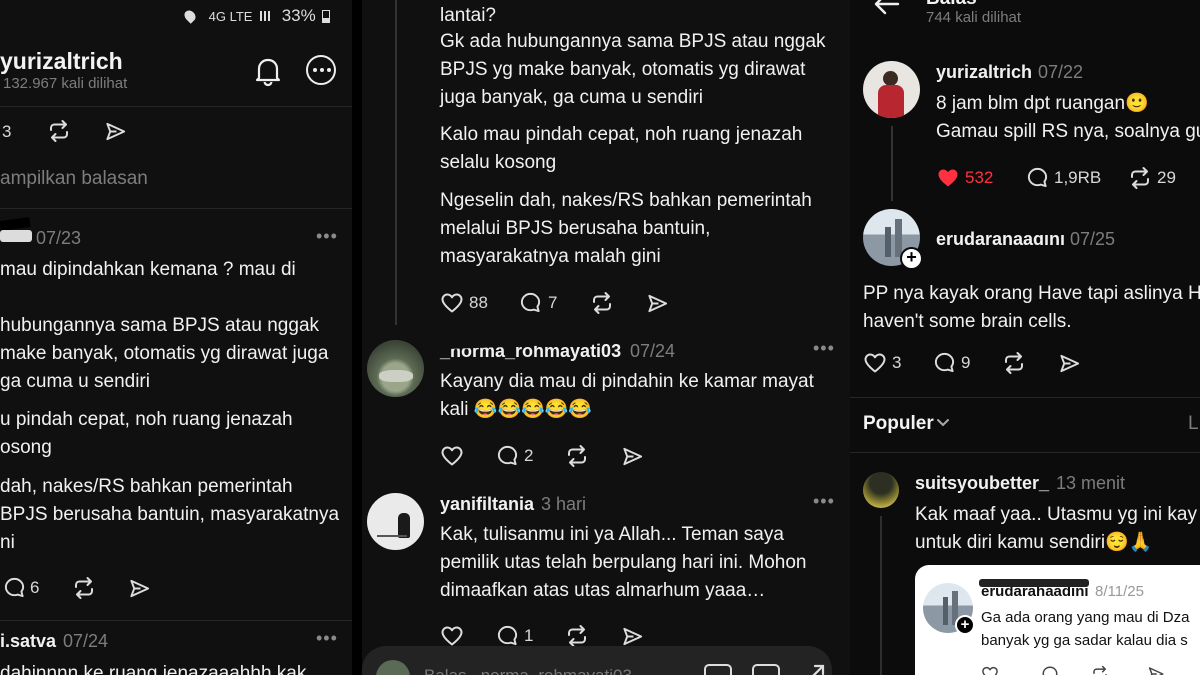  Describe the element at coordinates (153, 669) in the screenshot. I see `comment-line: dahinnnn ke ruang jenazaaahhh kak` at that location.